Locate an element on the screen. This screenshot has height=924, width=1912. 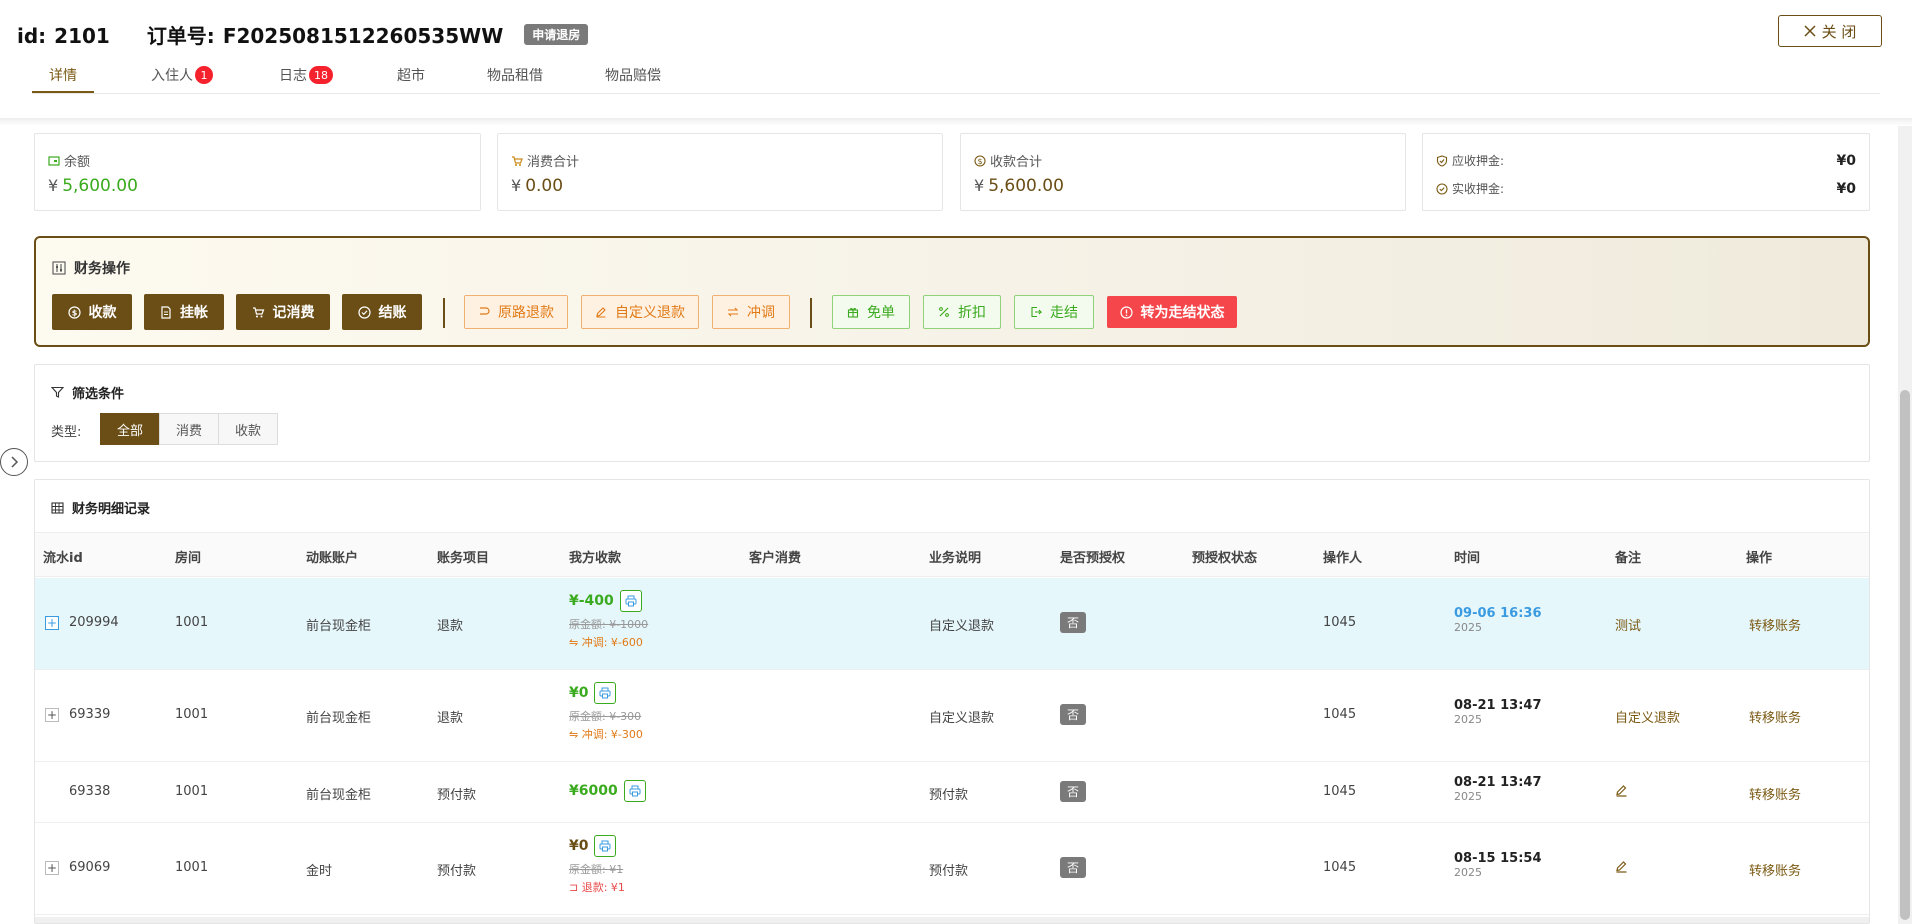
free-of-charge-button: 免单 is located at coordinates (871, 312).